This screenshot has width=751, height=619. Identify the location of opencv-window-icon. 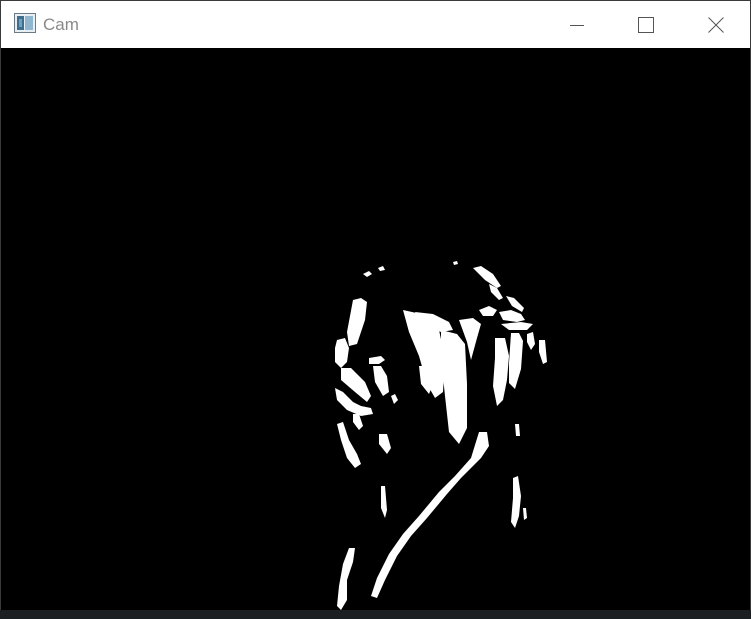
(25, 23).